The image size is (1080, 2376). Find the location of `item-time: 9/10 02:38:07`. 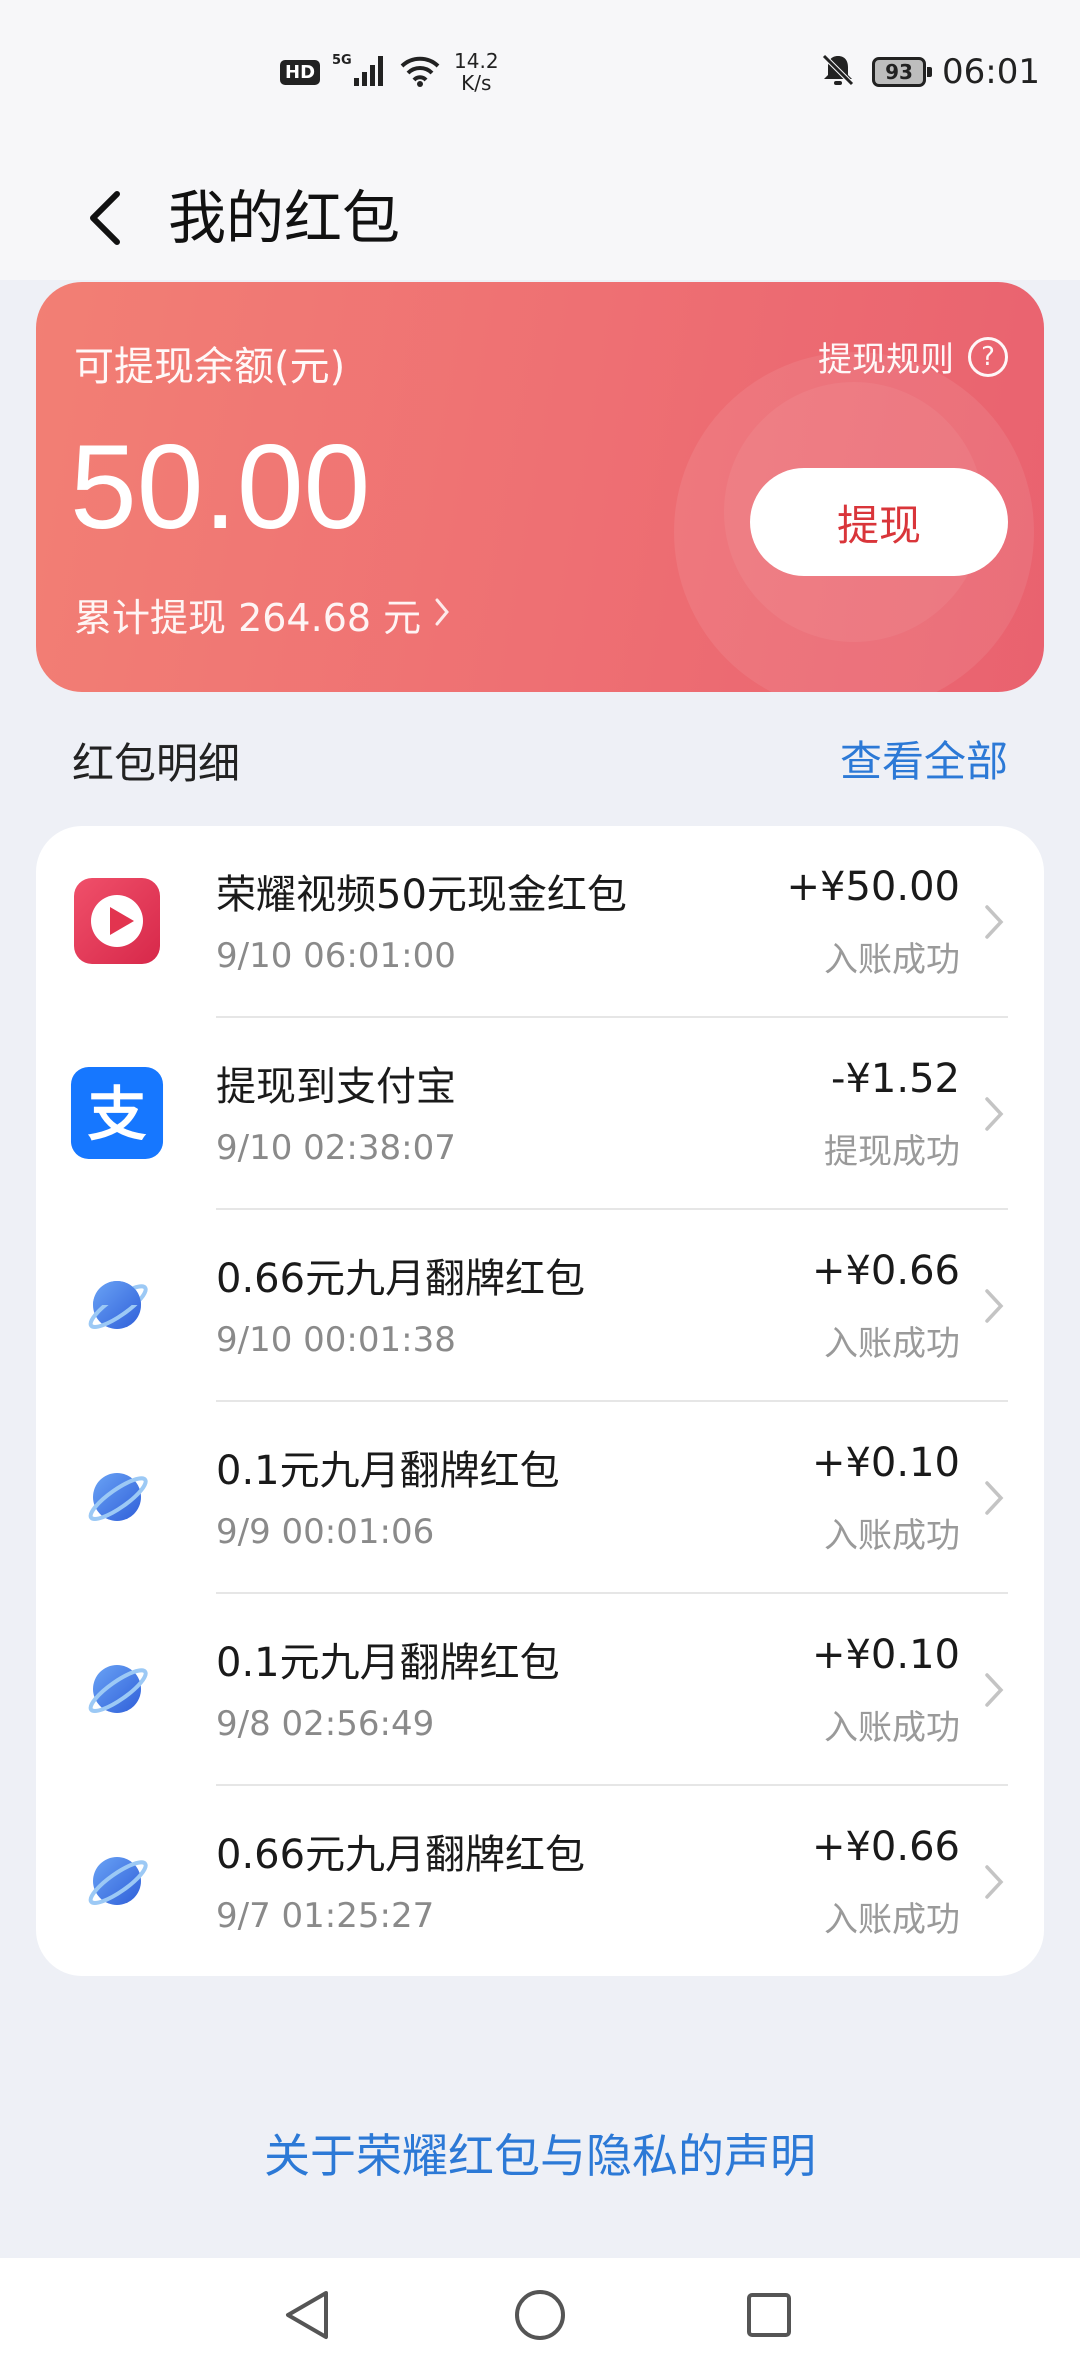

item-time: 9/10 02:38:07 is located at coordinates (336, 1148).